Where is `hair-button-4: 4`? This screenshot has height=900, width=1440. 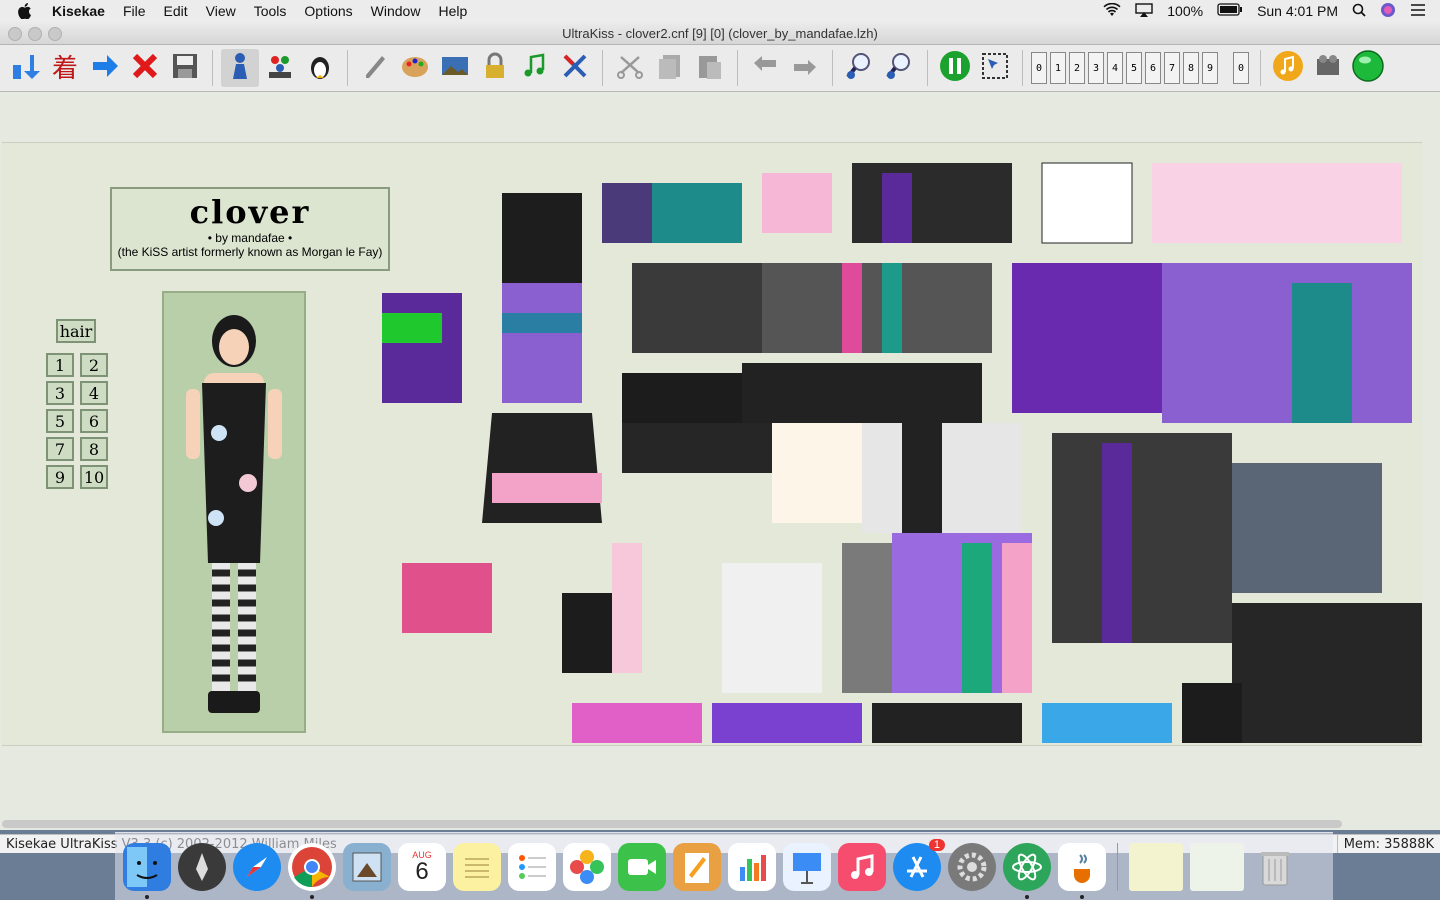
hair-button-4: 4 is located at coordinates (94, 393).